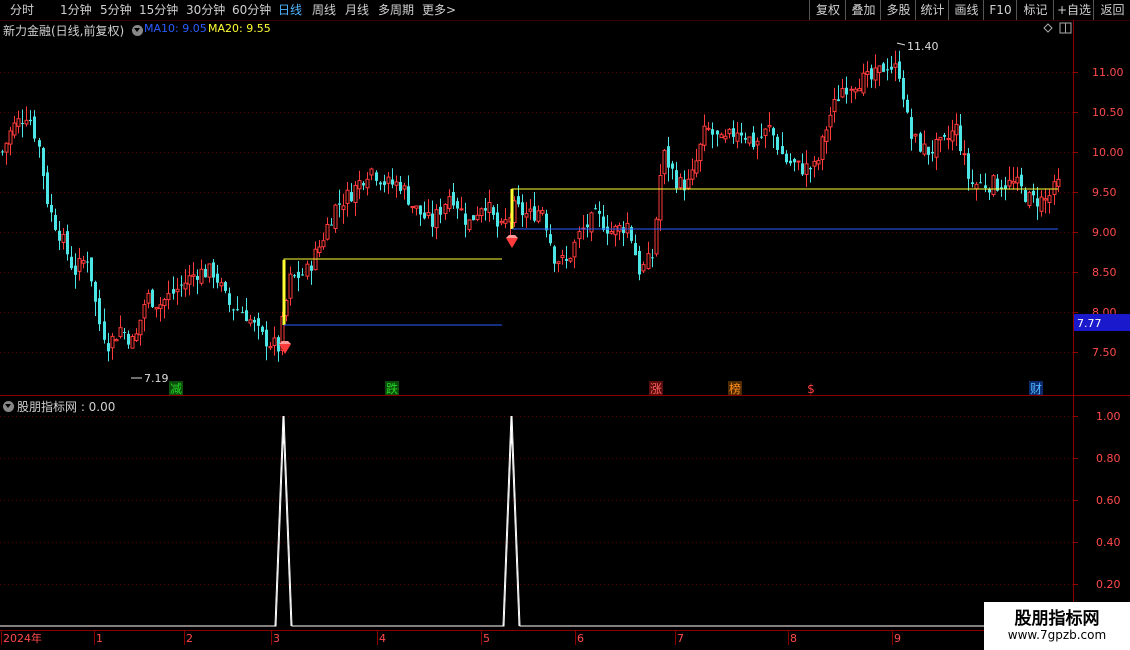 This screenshot has height=650, width=1130. What do you see at coordinates (22, 10) in the screenshot?
I see `period-tab-intraday: 分时` at bounding box center [22, 10].